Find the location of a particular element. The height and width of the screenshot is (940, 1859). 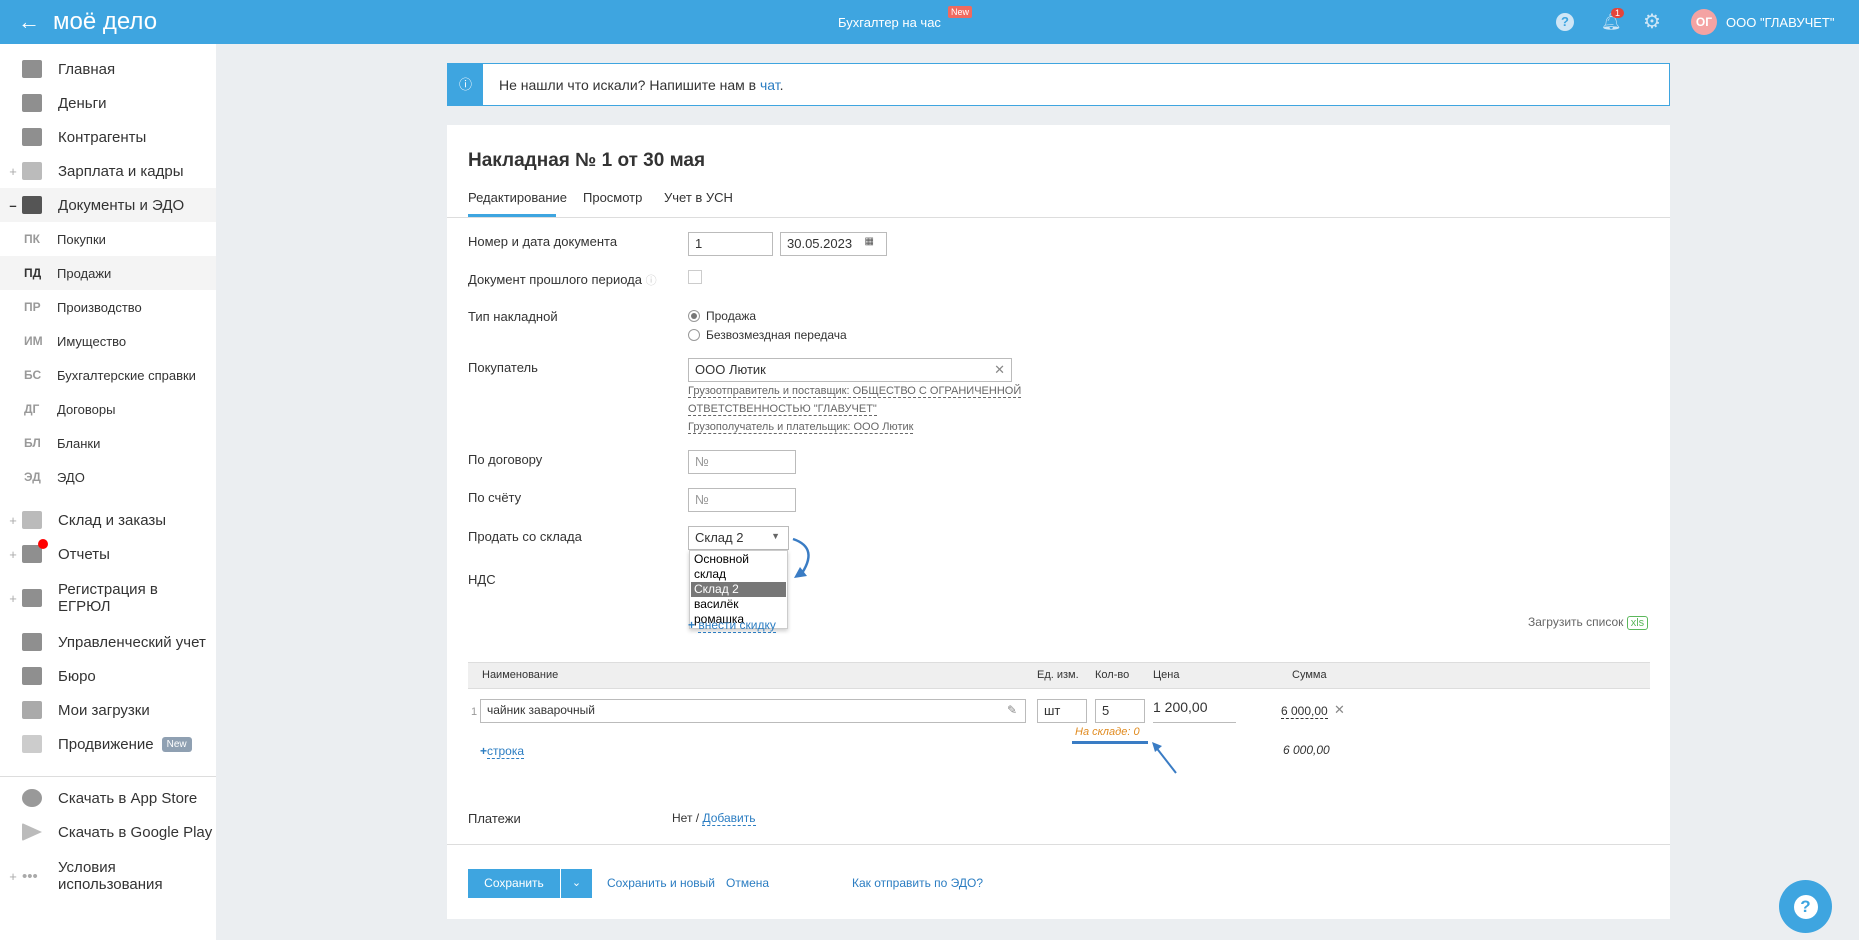

save-options-dropdown: ⌄ is located at coordinates (576, 883).